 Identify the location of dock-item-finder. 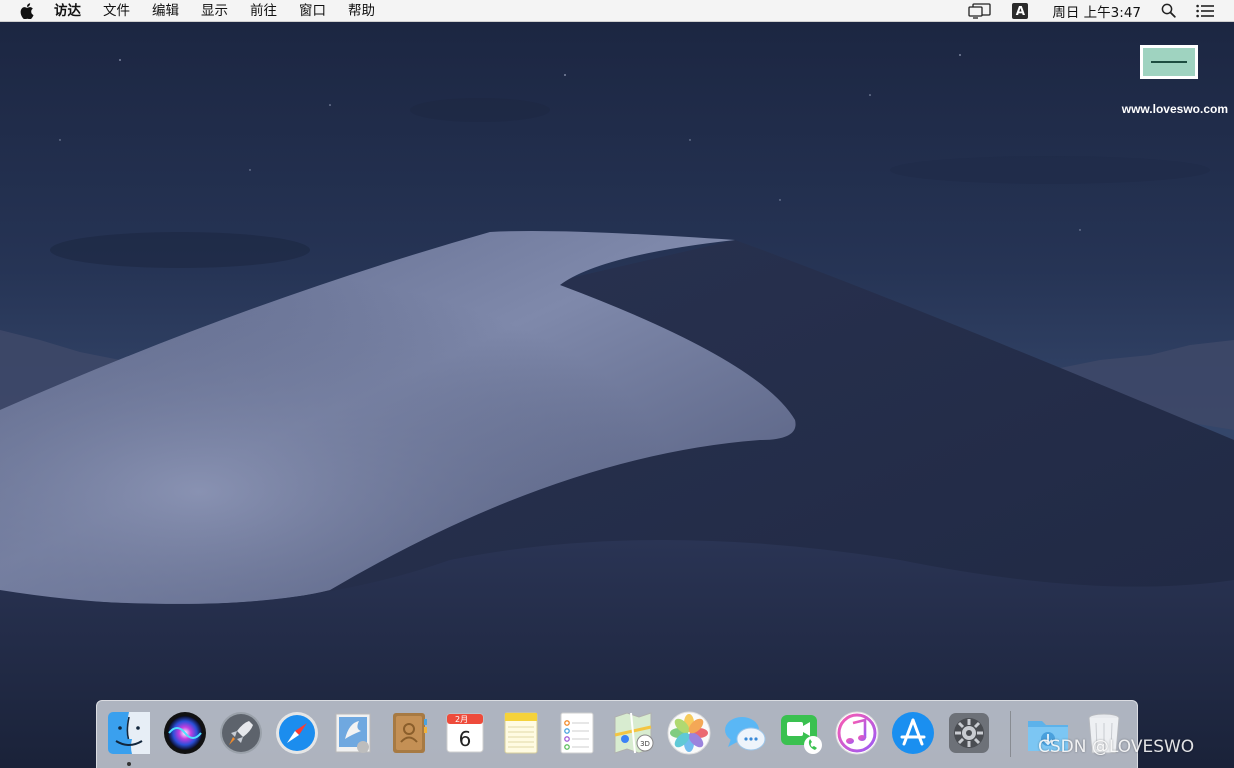
(129, 733).